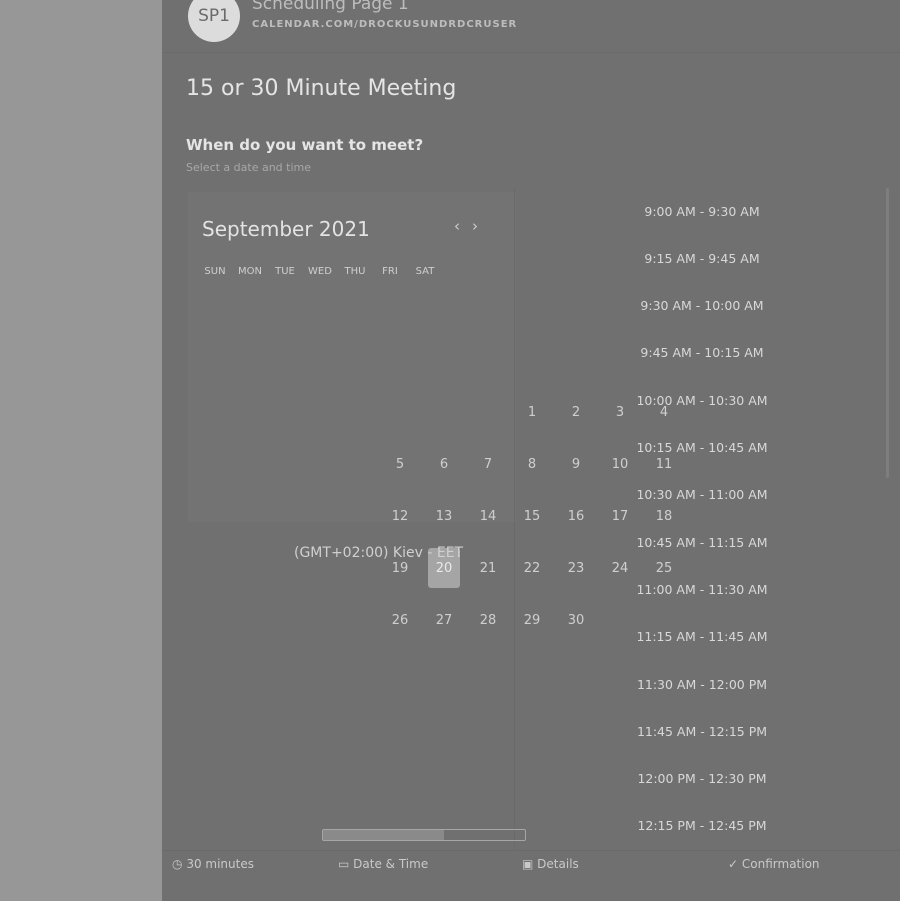 This screenshot has width=900, height=901. I want to click on weekday-header: SUN MON TUE WED THU FRI SAT, so click(320, 271).